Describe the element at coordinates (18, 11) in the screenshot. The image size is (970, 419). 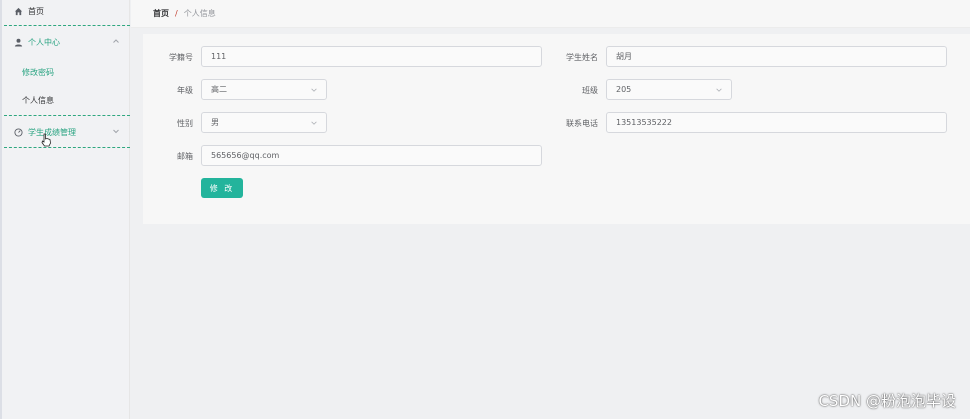
I see `home-icon` at that location.